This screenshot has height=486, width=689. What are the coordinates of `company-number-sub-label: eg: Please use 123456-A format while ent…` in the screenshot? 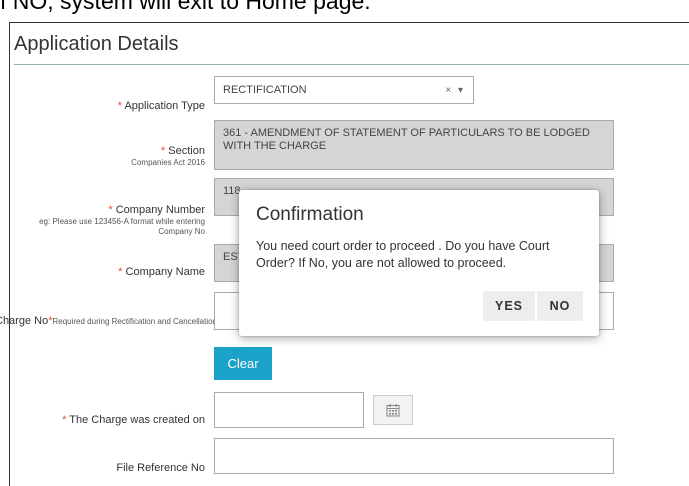 It's located at (122, 226).